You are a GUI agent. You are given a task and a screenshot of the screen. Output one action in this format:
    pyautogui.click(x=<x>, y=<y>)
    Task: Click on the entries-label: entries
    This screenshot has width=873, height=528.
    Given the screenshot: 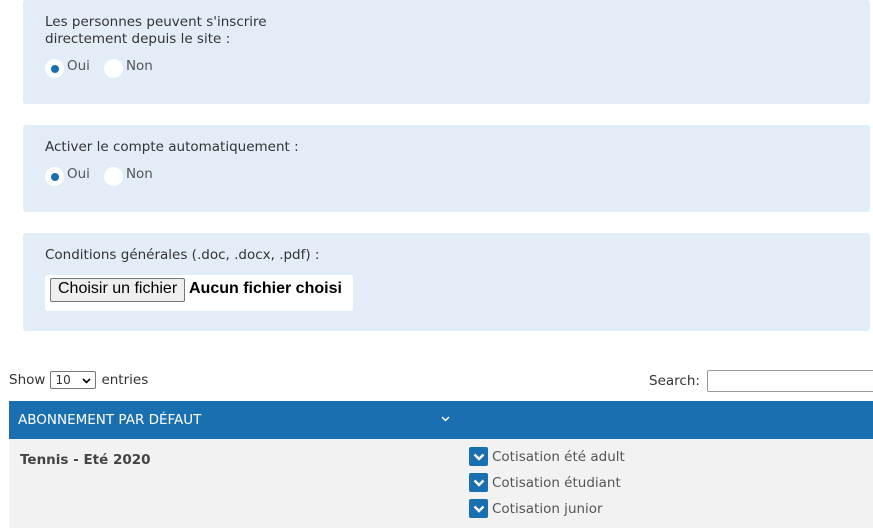 What is the action you would take?
    pyautogui.click(x=125, y=380)
    